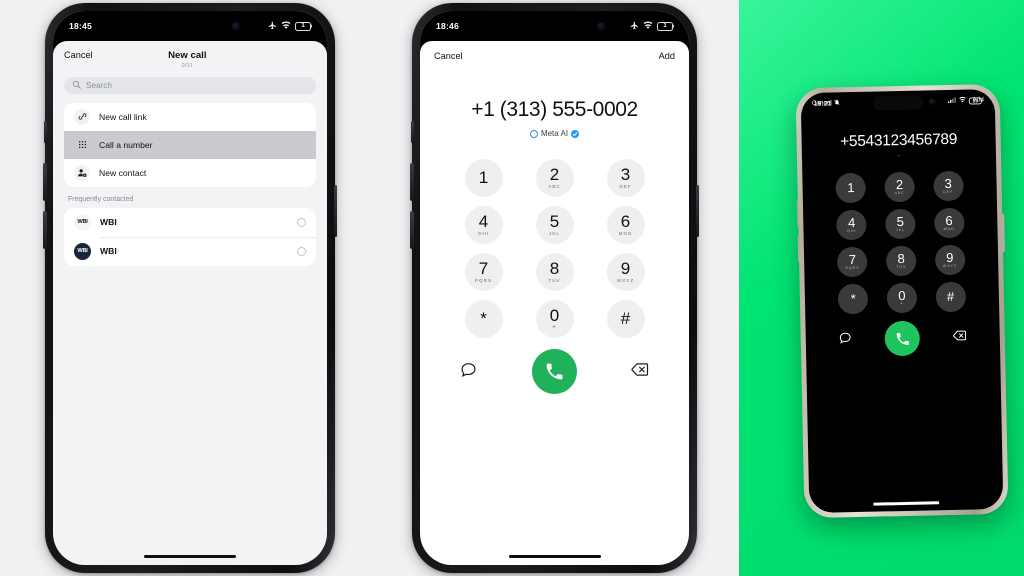 This screenshot has width=1024, height=576. Describe the element at coordinates (187, 65) in the screenshot. I see `selection-counter: 0/31` at that location.